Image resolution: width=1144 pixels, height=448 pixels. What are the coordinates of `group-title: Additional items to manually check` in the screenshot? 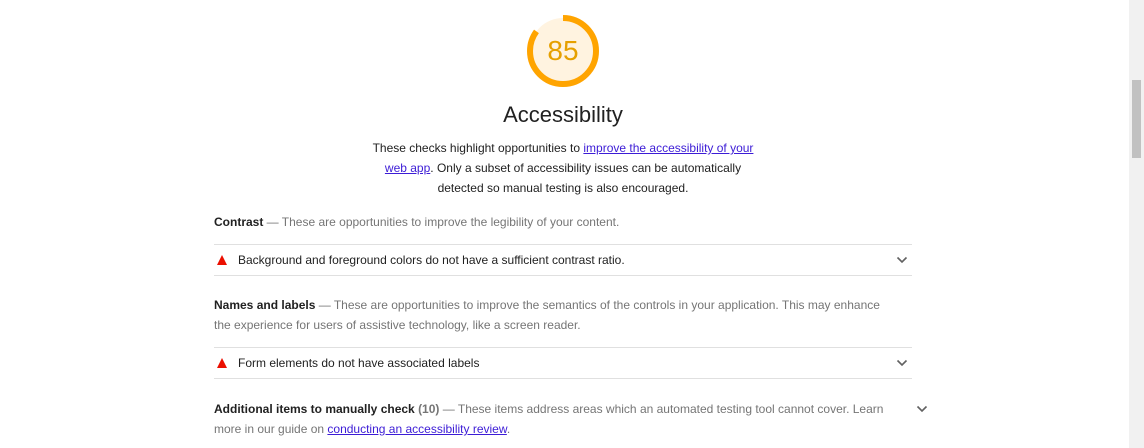 It's located at (314, 409).